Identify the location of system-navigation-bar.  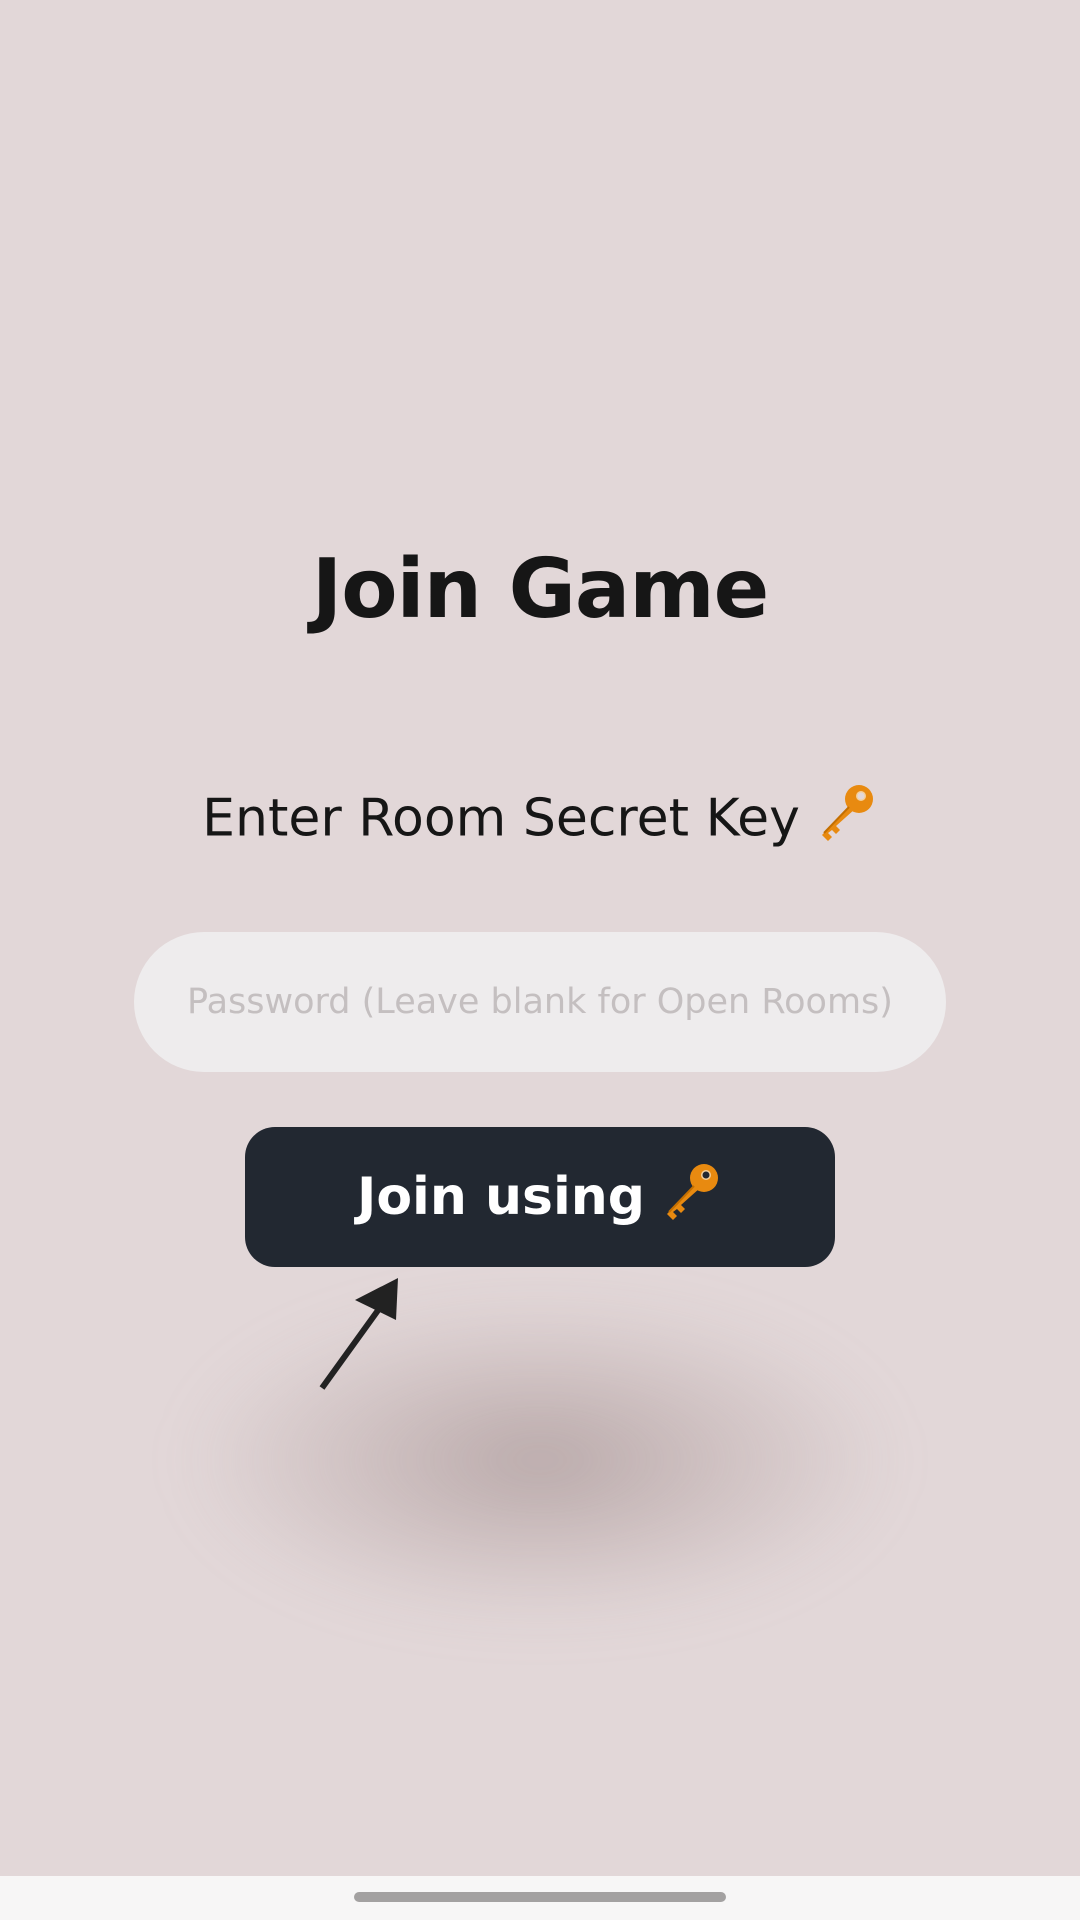
(540, 1898).